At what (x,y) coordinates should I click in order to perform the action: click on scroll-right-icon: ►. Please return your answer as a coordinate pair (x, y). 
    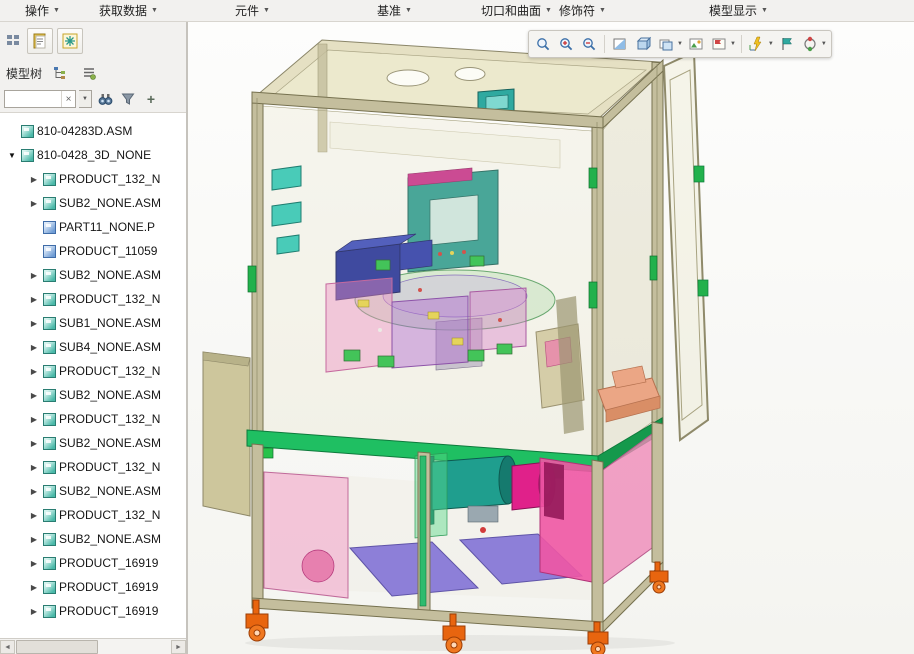
    Looking at the image, I should click on (178, 647).